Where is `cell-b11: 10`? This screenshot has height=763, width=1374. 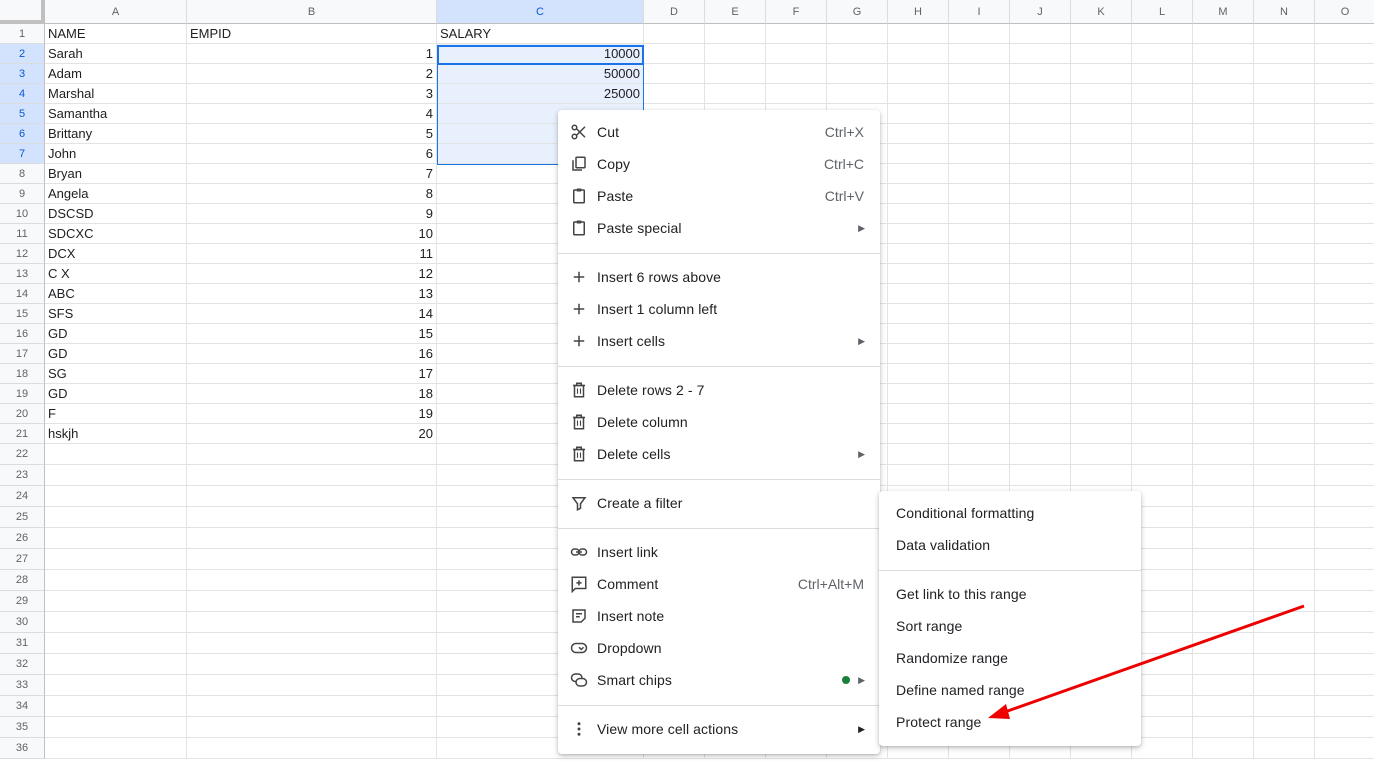 cell-b11: 10 is located at coordinates (312, 234).